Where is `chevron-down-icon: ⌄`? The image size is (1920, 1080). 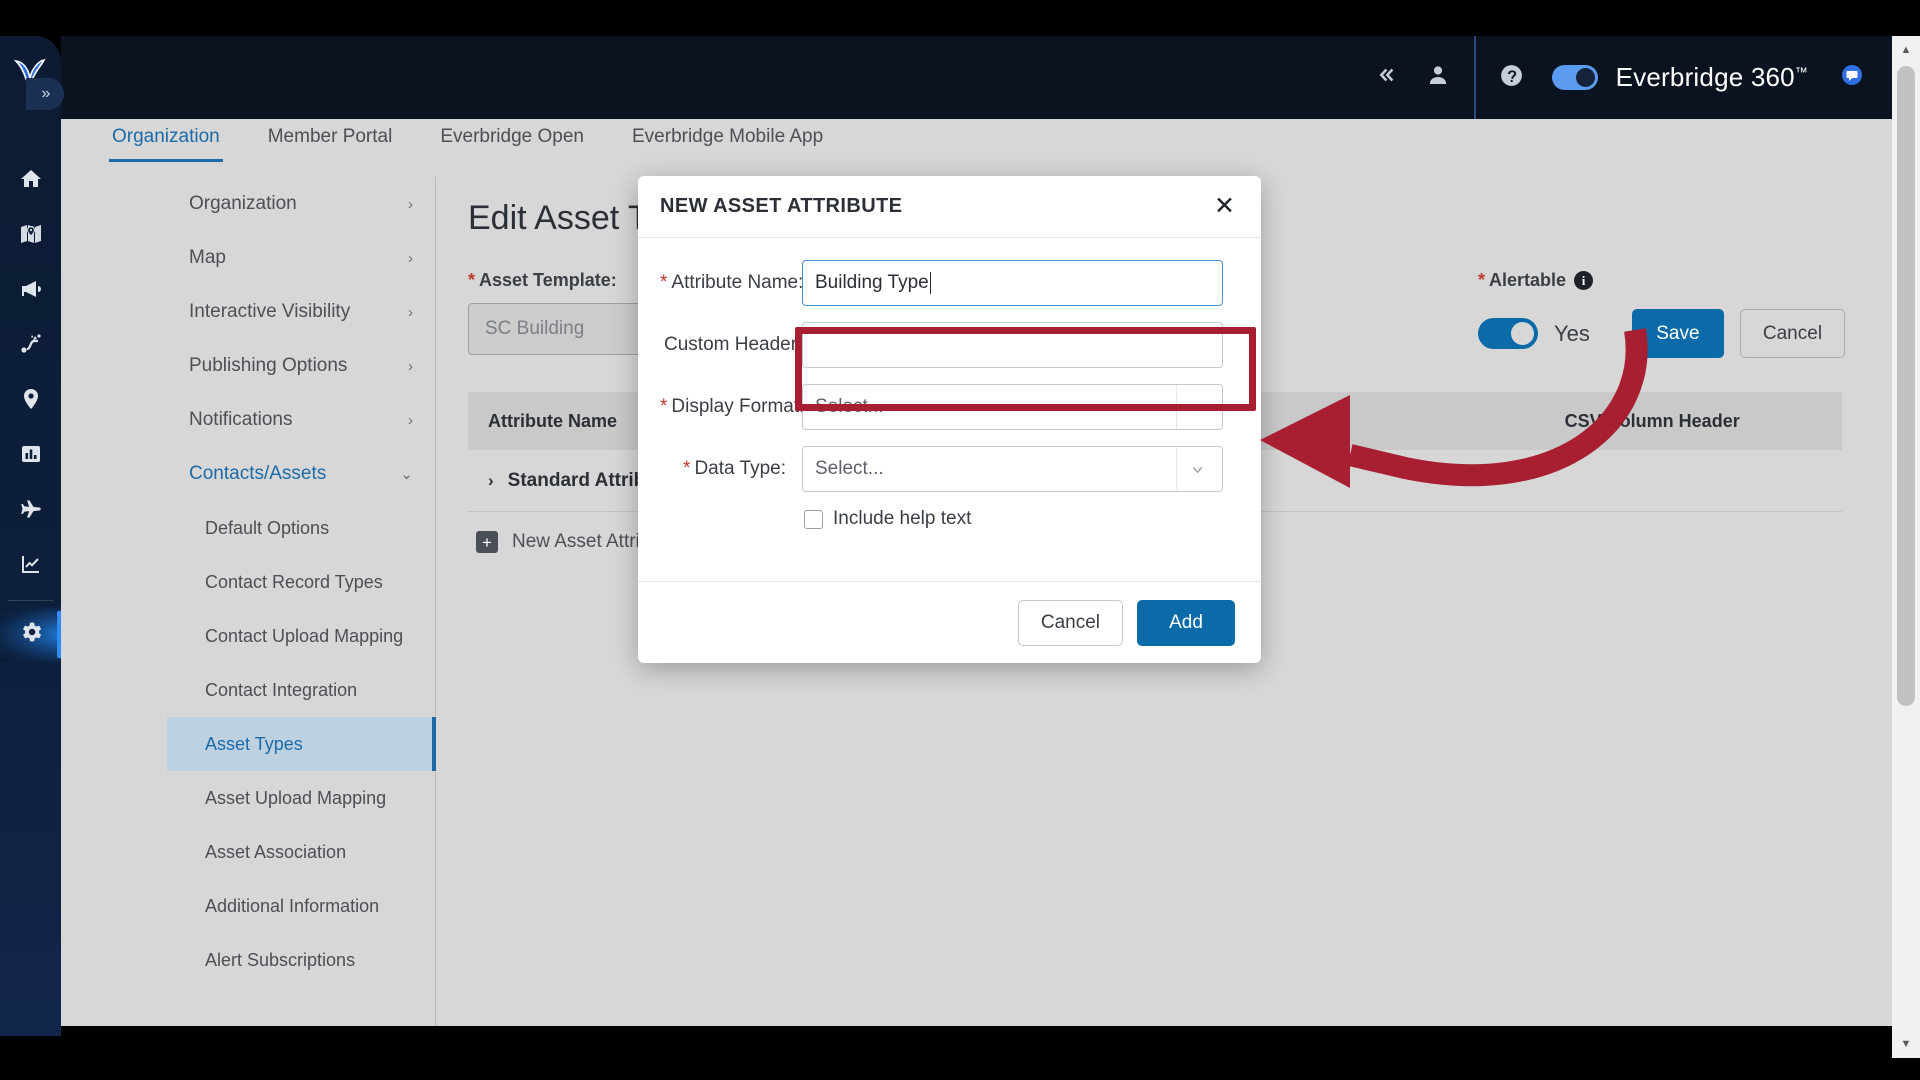
chevron-down-icon: ⌄ is located at coordinates (406, 474).